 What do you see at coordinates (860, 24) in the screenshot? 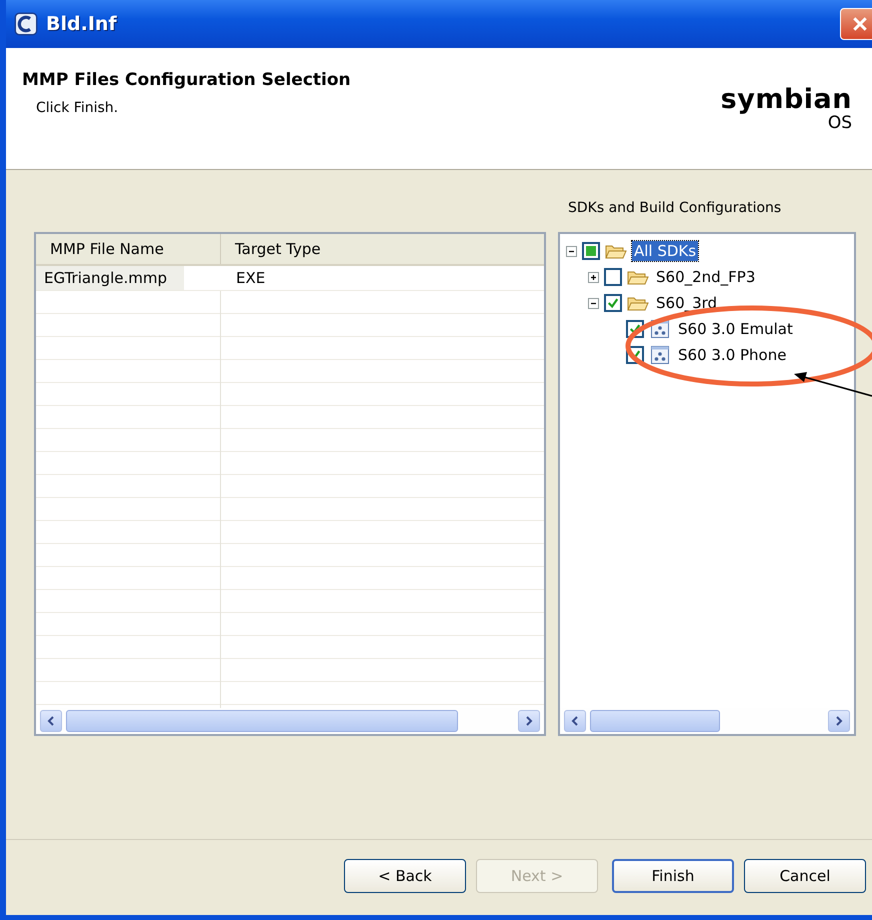
I see `close-icon` at bounding box center [860, 24].